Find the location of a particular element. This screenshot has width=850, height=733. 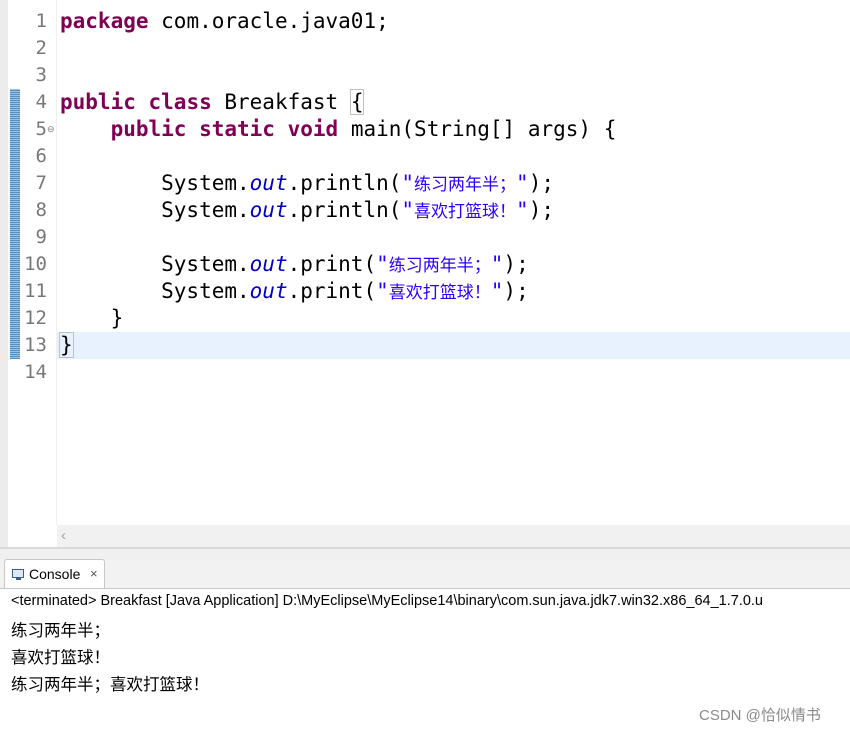

line-number: 5 is located at coordinates (41, 129).